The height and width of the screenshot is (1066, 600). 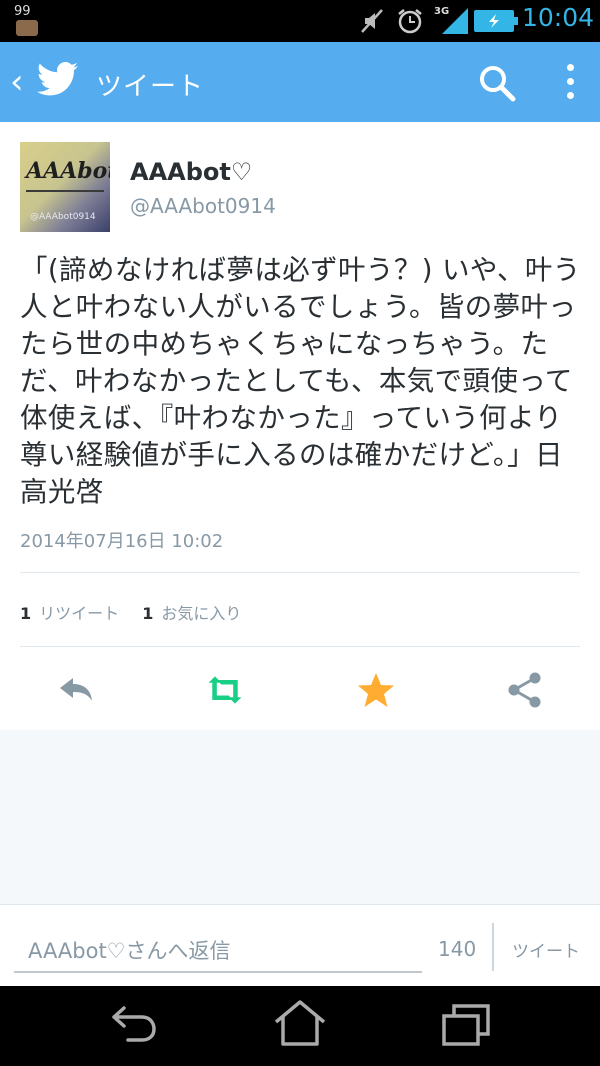 What do you see at coordinates (546, 949) in the screenshot?
I see `tweet-button: ツイート` at bounding box center [546, 949].